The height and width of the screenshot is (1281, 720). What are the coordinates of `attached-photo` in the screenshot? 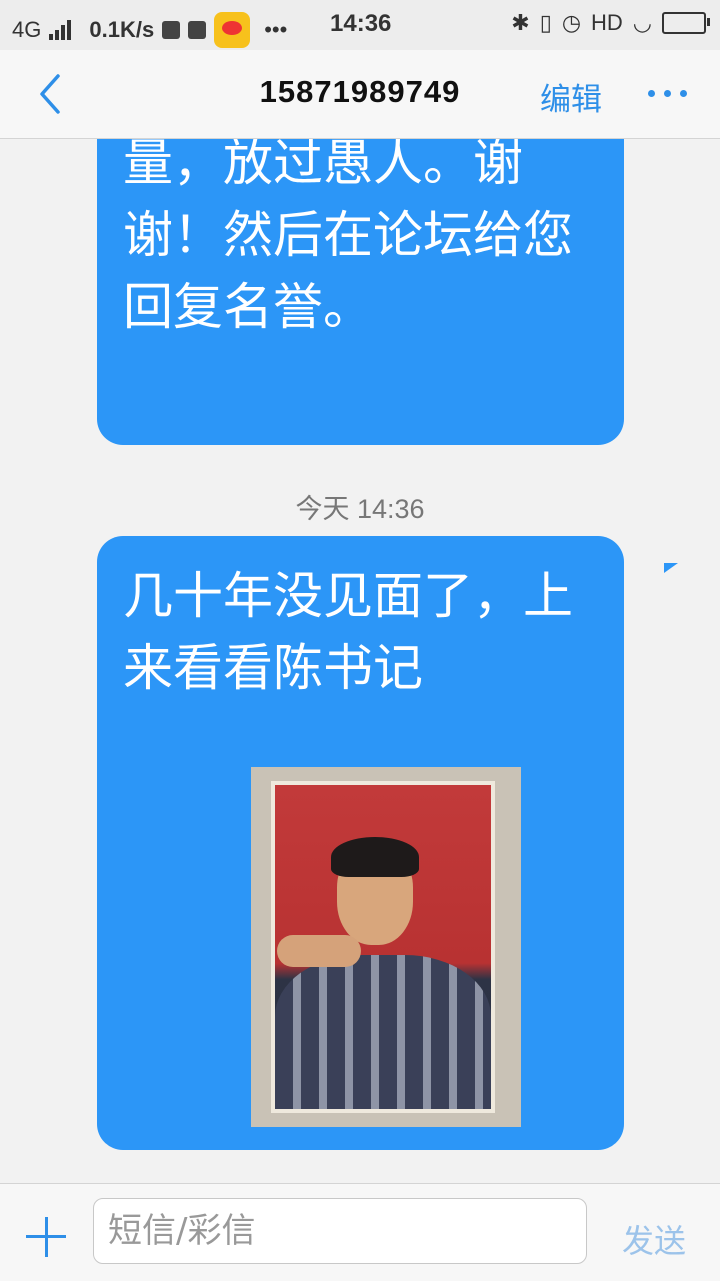 It's located at (386, 947).